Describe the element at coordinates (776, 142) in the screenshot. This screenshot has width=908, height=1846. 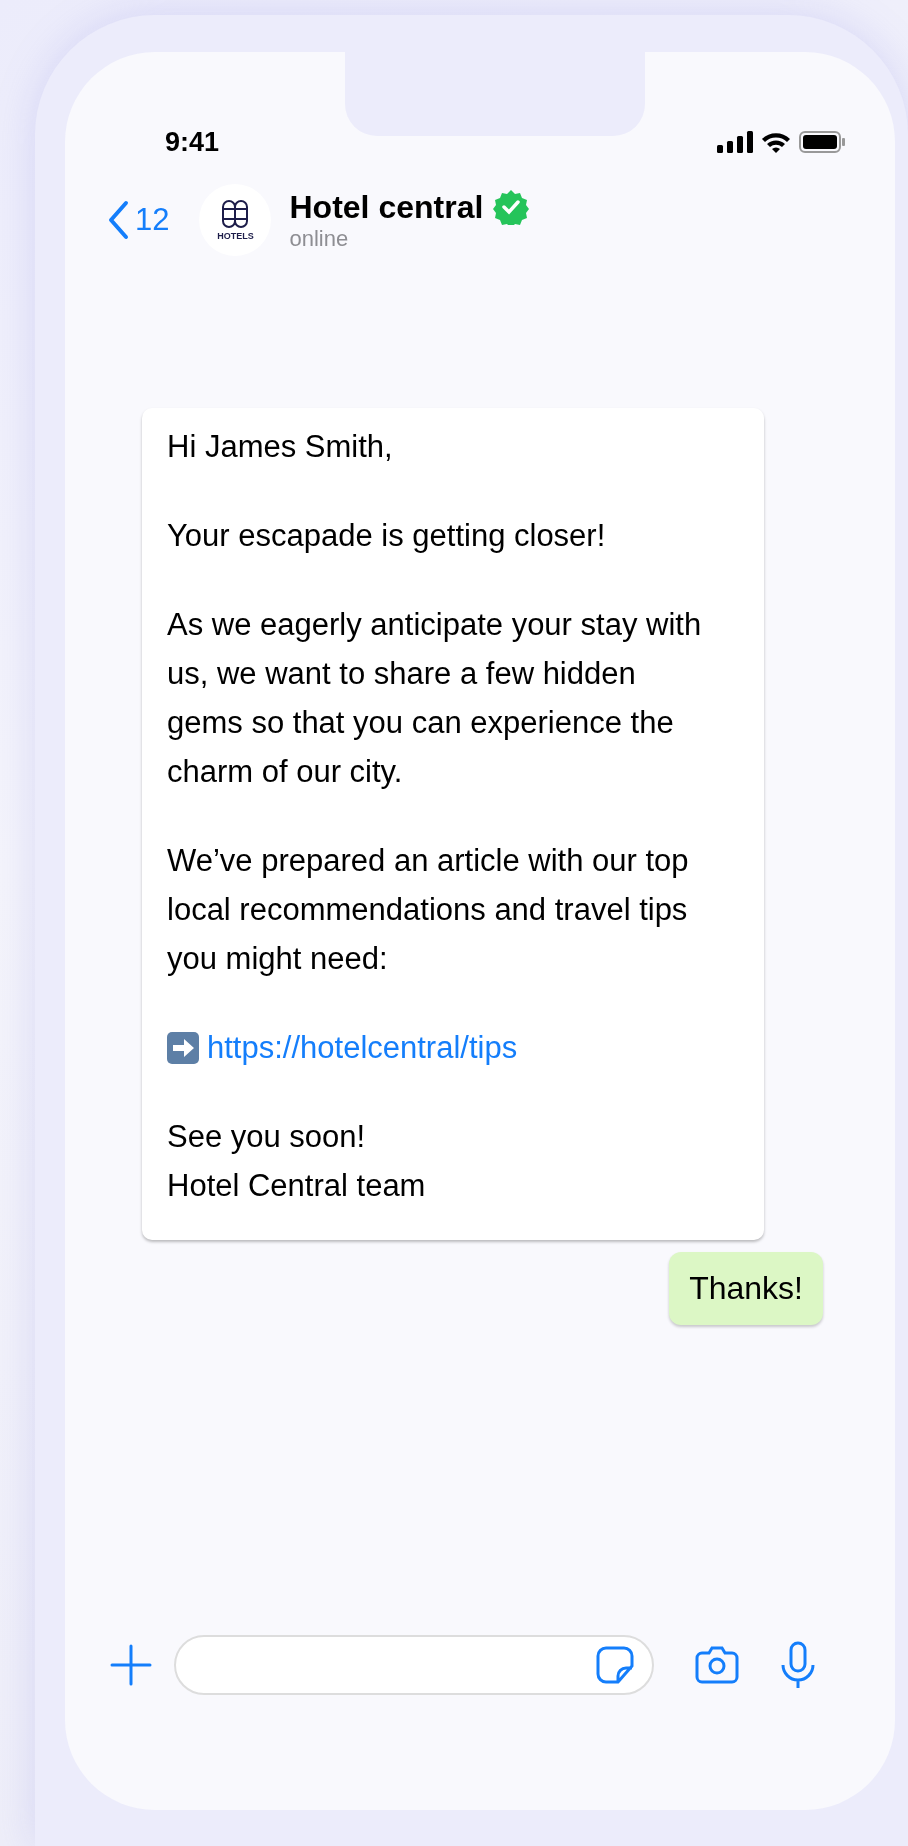
I see `wifi-icon` at that location.